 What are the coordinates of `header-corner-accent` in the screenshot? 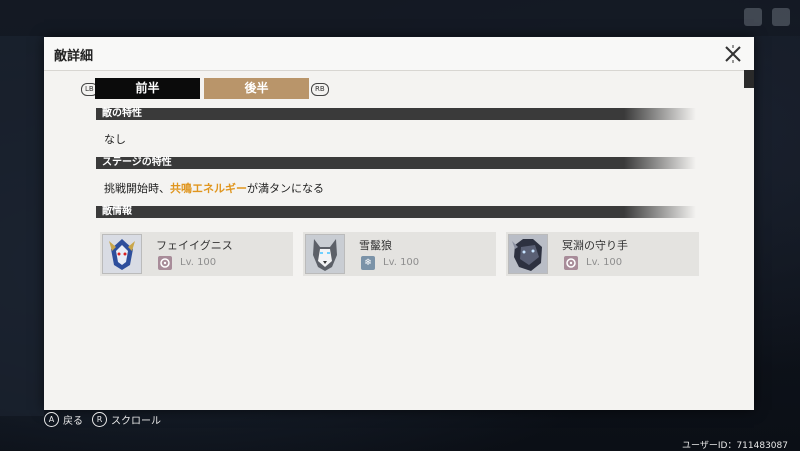 It's located at (749, 79).